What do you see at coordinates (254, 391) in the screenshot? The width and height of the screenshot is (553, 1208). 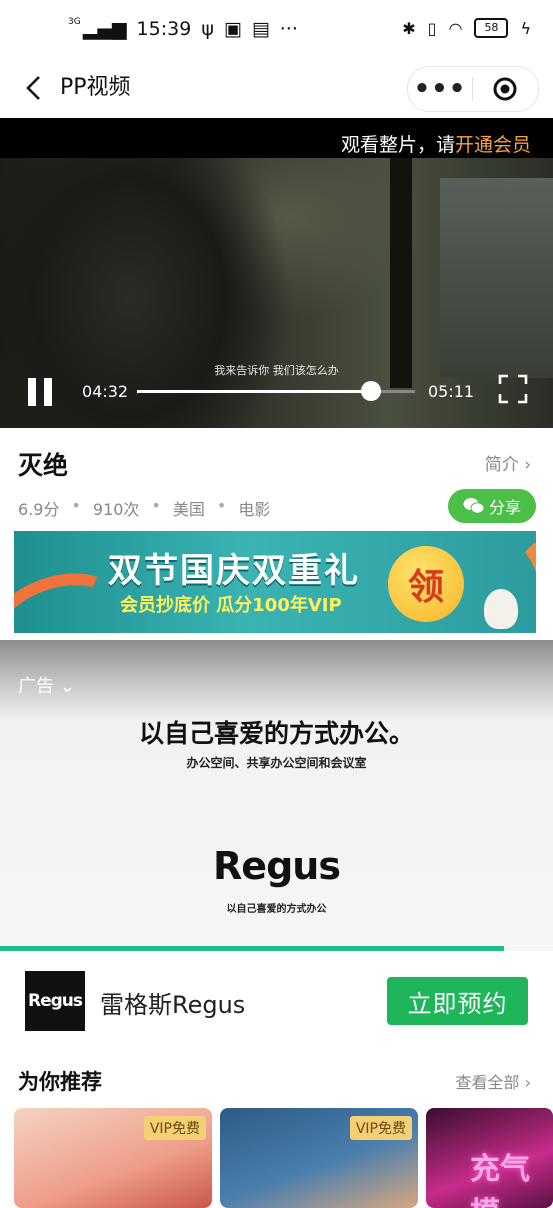 I see `progress-fill` at bounding box center [254, 391].